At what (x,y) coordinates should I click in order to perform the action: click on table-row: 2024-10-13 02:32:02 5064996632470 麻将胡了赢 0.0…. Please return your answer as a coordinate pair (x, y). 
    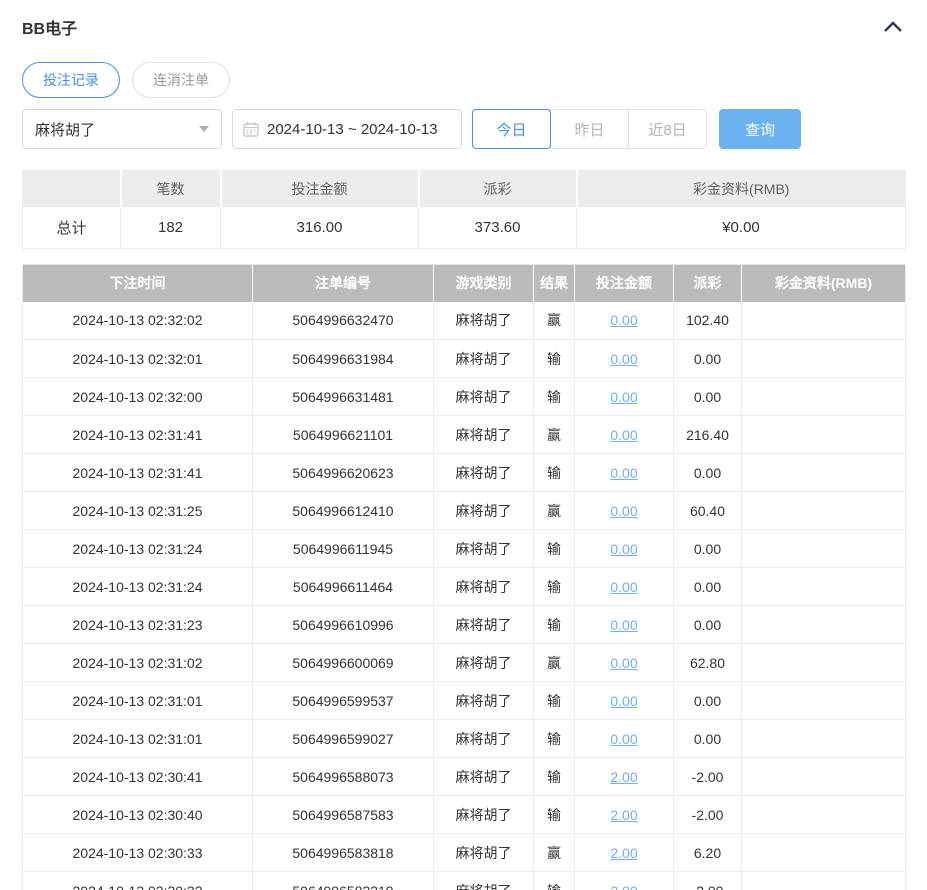
    Looking at the image, I should click on (464, 320).